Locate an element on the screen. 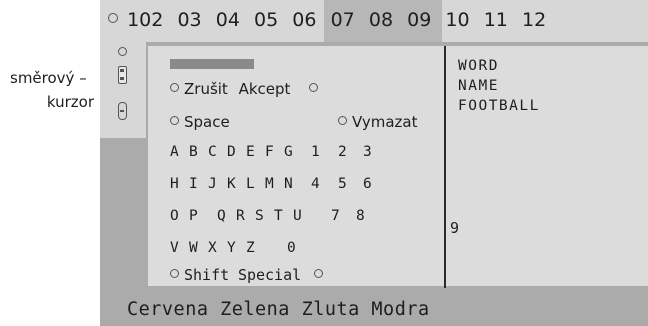 This screenshot has height=326, width=648. page-number: 08 is located at coordinates (381, 20).